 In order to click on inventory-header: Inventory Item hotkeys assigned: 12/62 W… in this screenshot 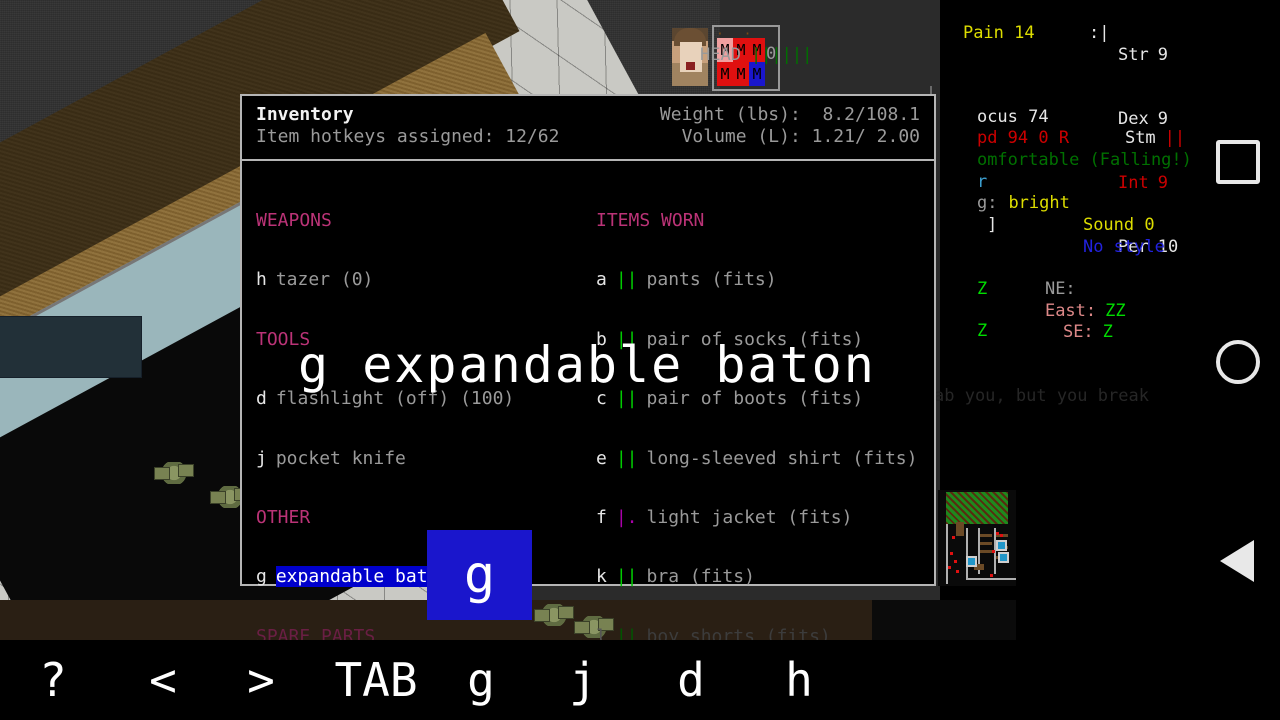, I will do `click(588, 128)`.